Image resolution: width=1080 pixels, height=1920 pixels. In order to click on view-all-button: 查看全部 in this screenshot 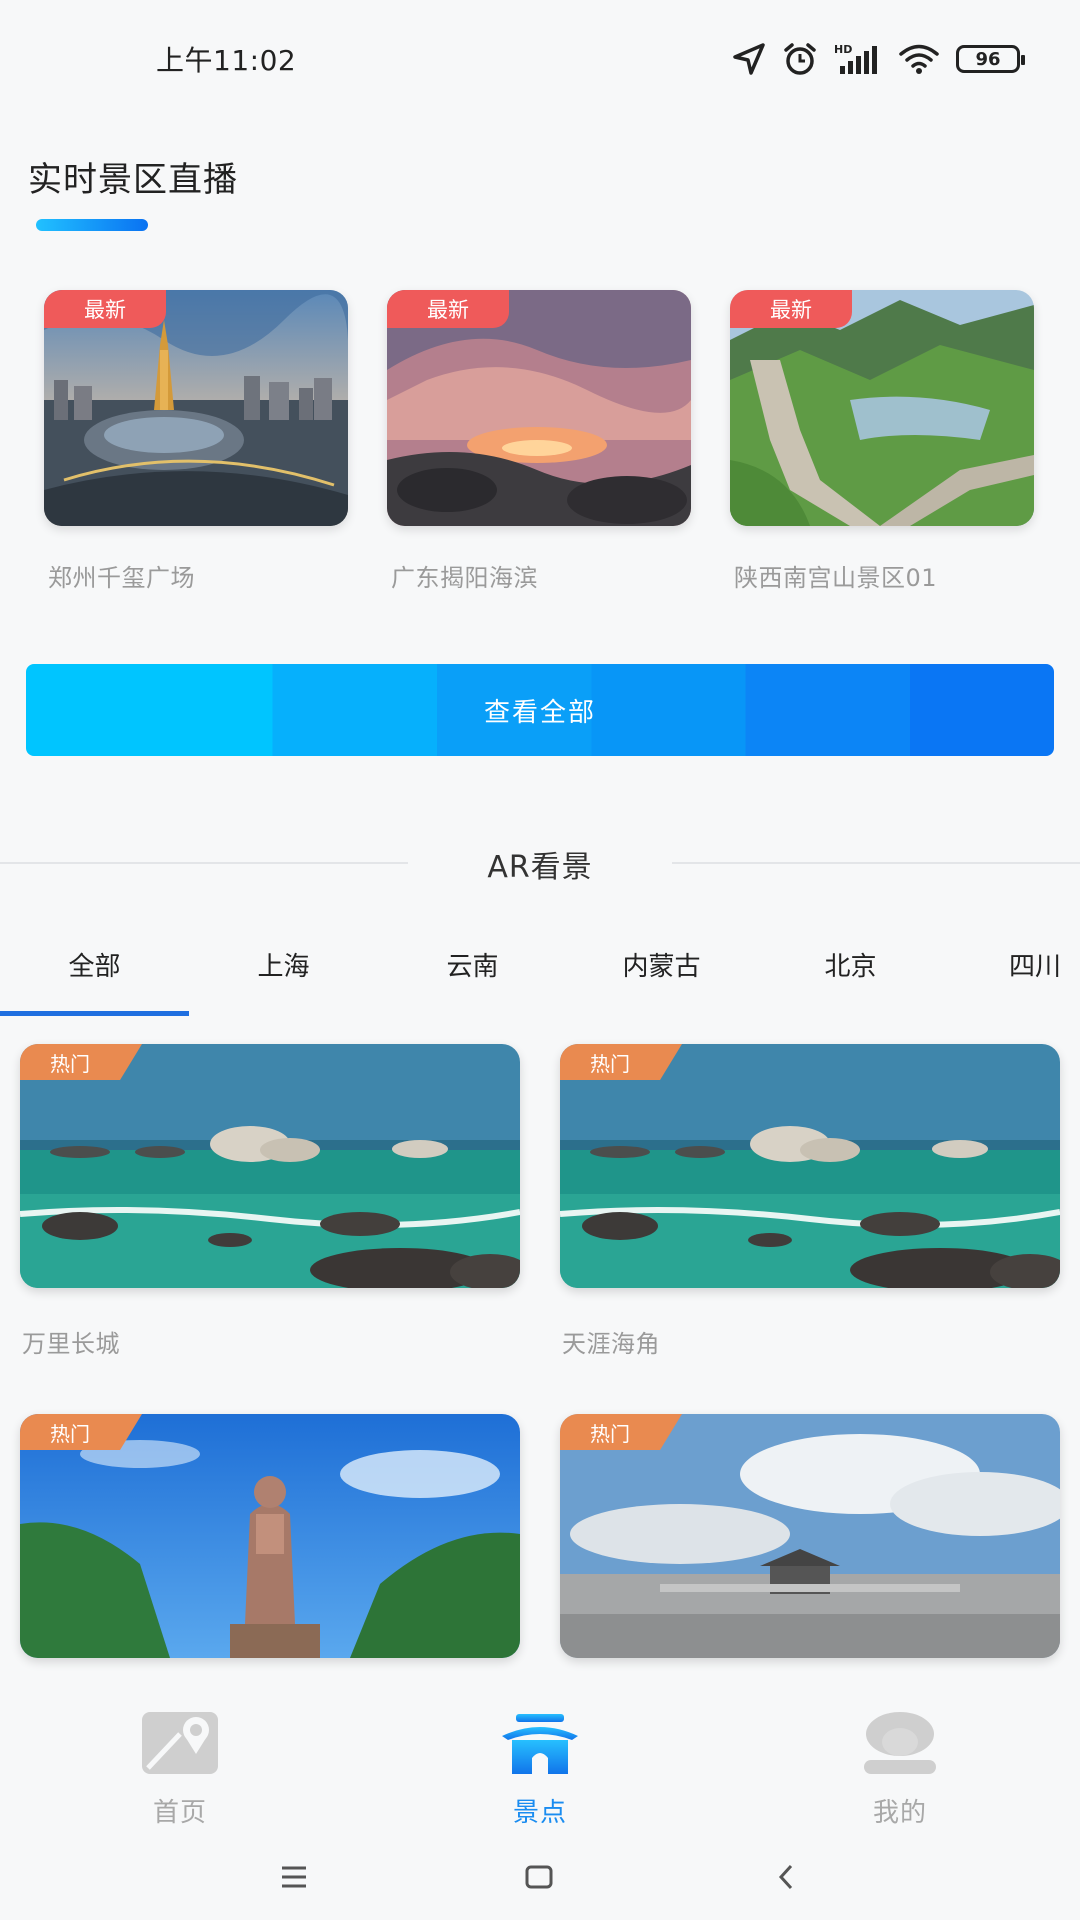, I will do `click(540, 710)`.